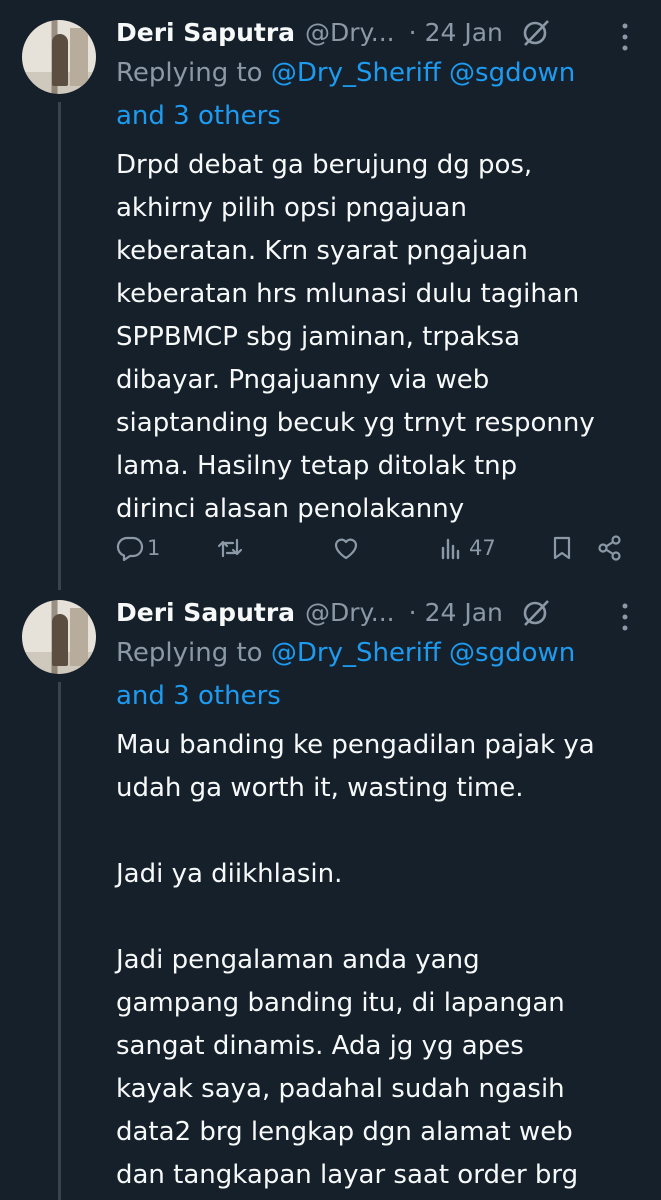 The width and height of the screenshot is (661, 1200). What do you see at coordinates (318, 337) in the screenshot?
I see `text-line: SPPBMCP sbg jaminan, trpaksa` at bounding box center [318, 337].